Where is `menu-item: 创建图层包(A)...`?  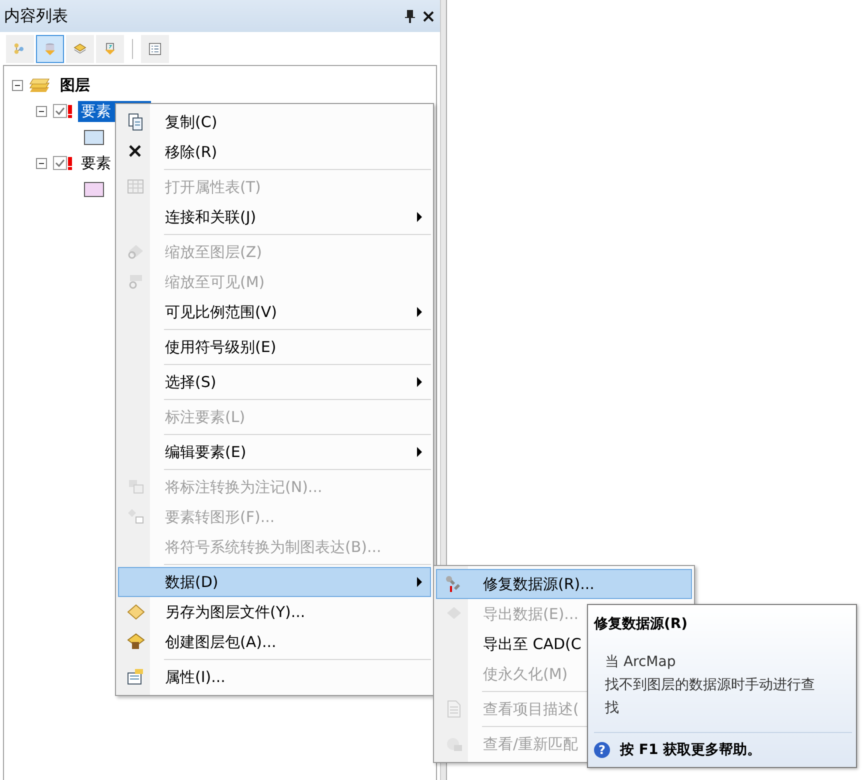
menu-item: 创建图层包(A)... is located at coordinates (274, 642).